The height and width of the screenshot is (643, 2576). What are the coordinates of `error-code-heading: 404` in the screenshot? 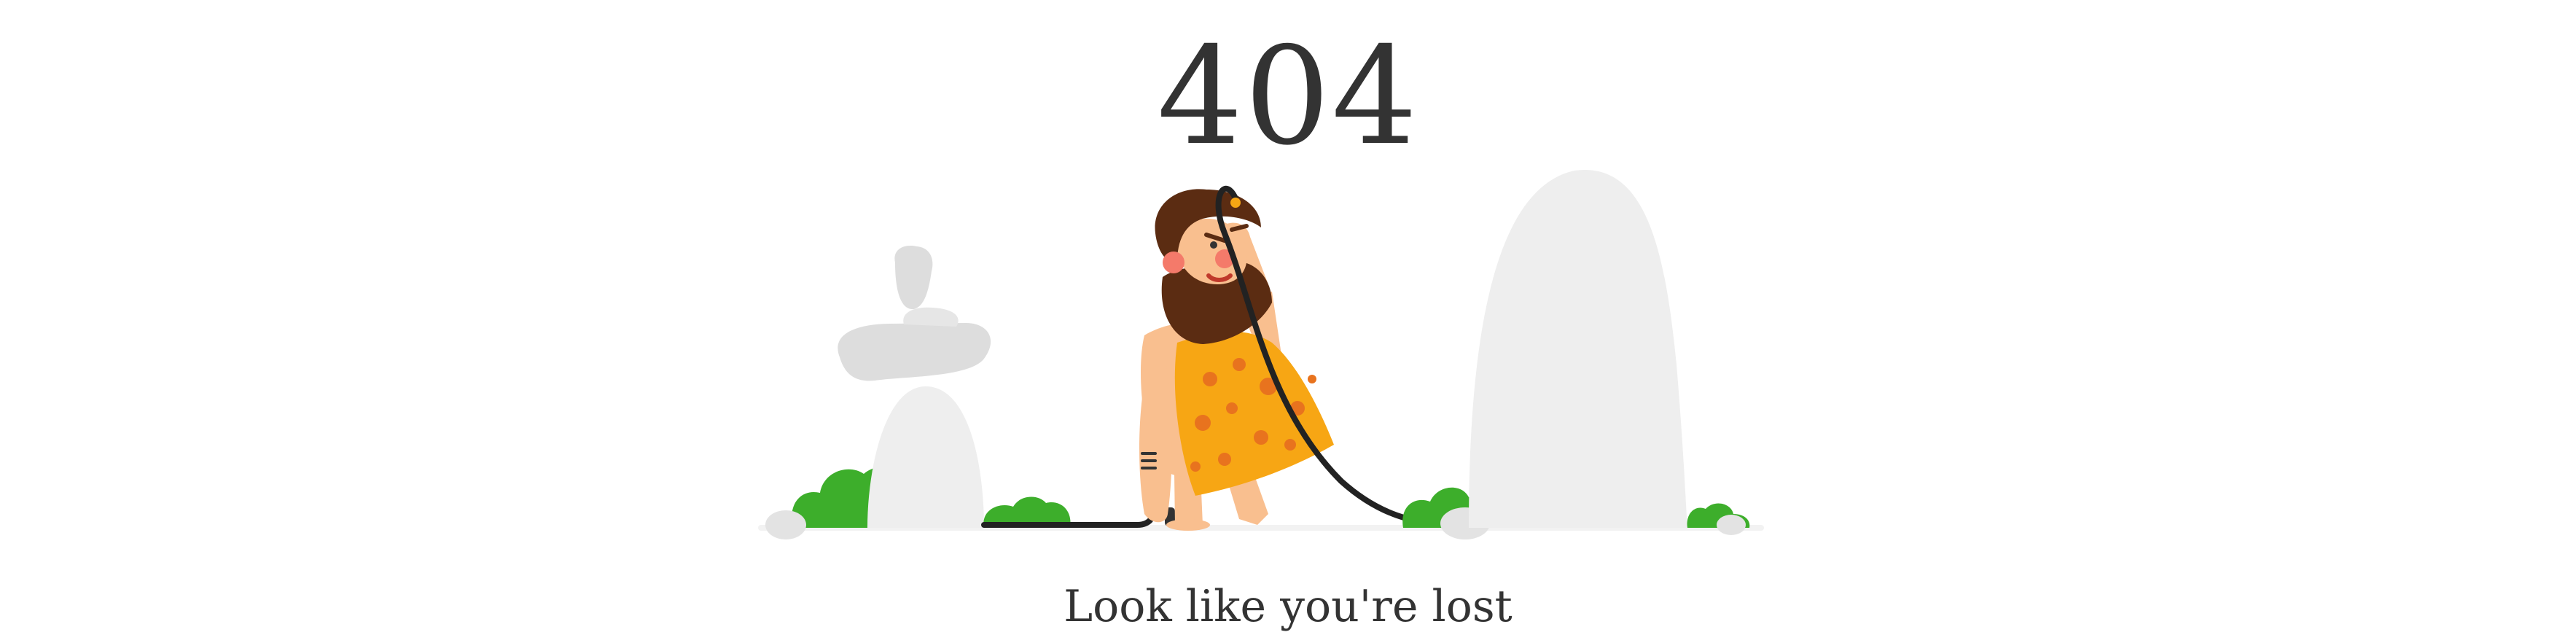 It's located at (1288, 96).